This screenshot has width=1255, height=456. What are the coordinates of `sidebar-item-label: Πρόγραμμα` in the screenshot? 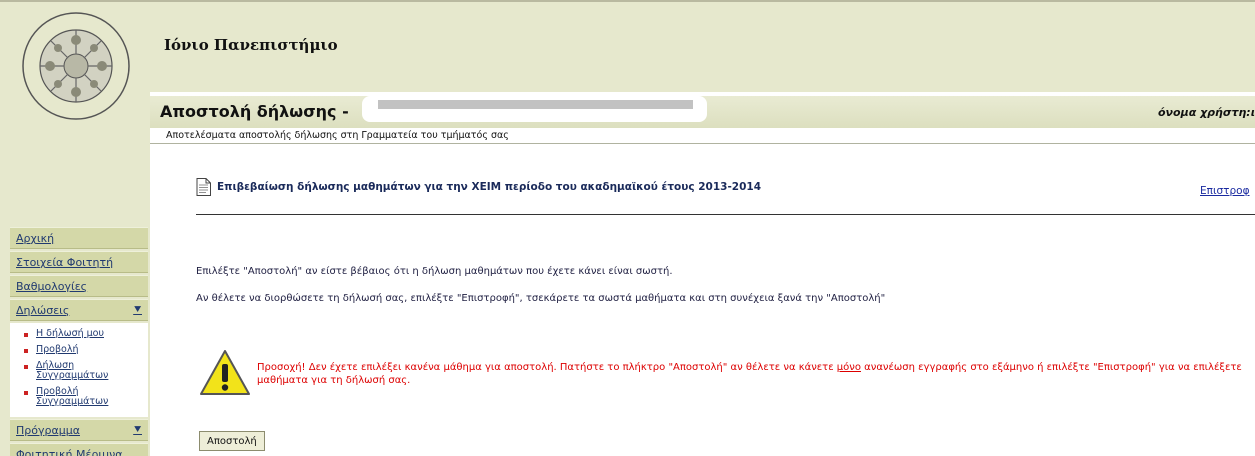 It's located at (48, 430).